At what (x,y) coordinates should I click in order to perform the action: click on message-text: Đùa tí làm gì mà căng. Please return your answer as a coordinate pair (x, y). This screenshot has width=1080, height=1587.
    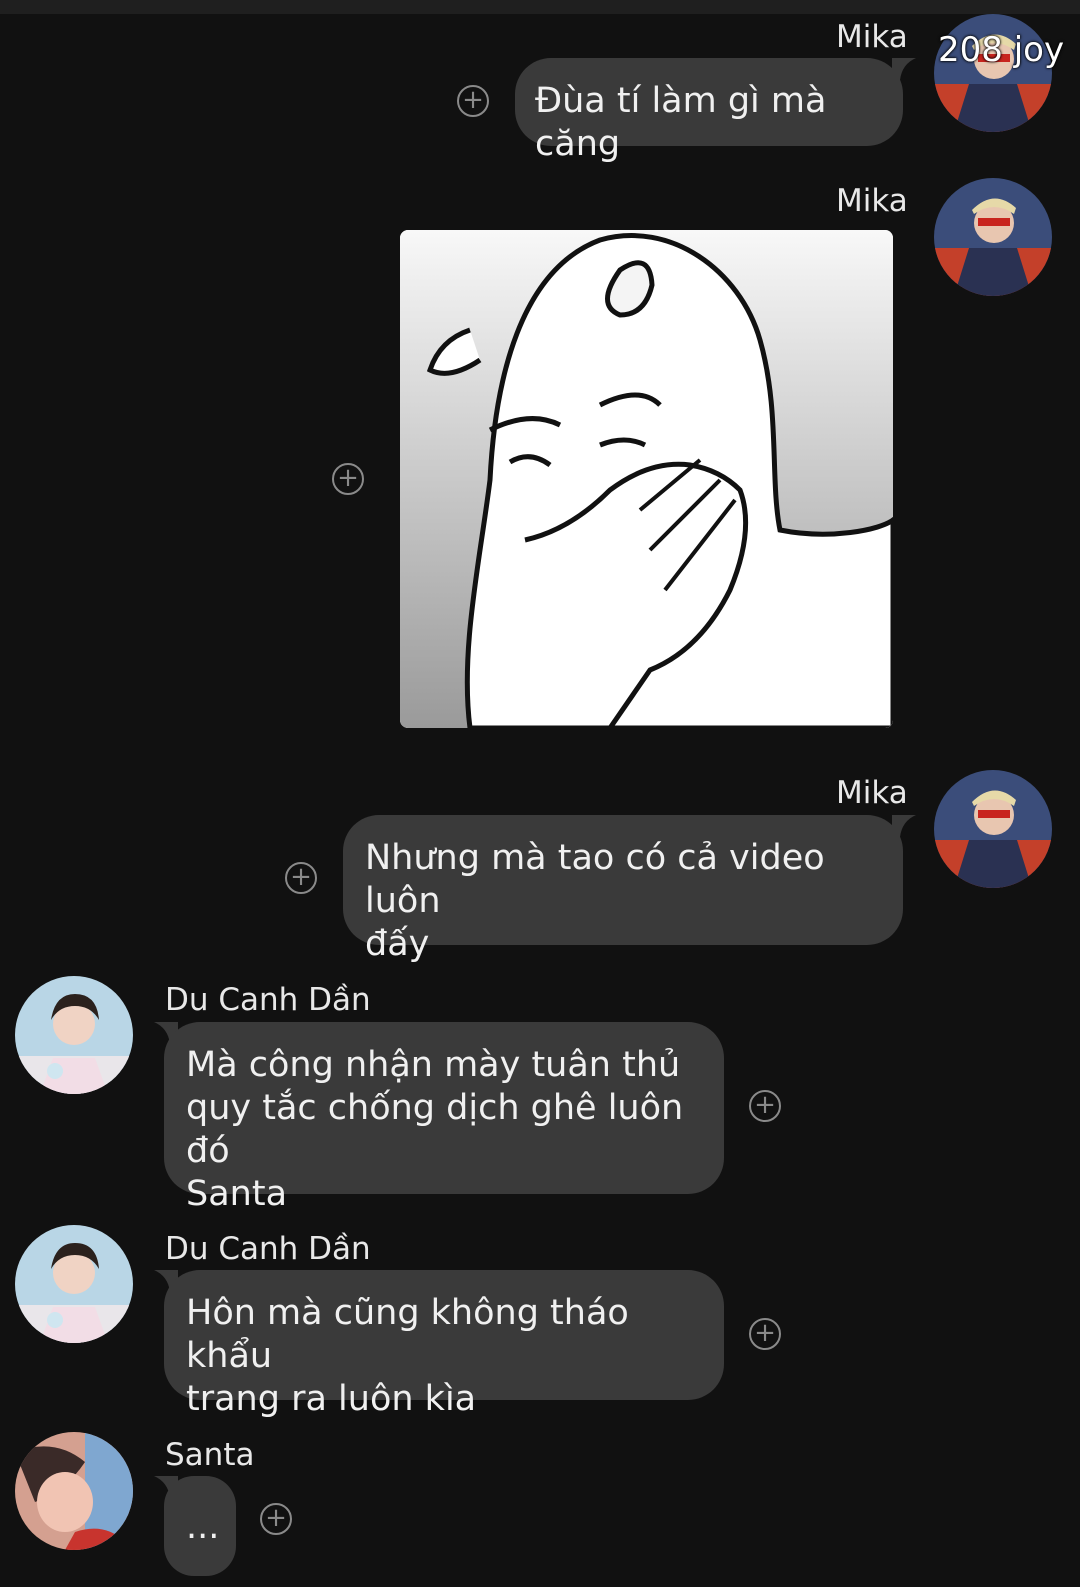
    Looking at the image, I should click on (681, 122).